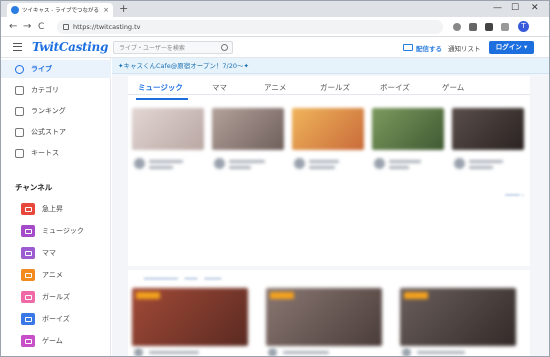 The image size is (550, 357). Describe the element at coordinates (453, 87) in the screenshot. I see `tab-game: ゲーム` at that location.